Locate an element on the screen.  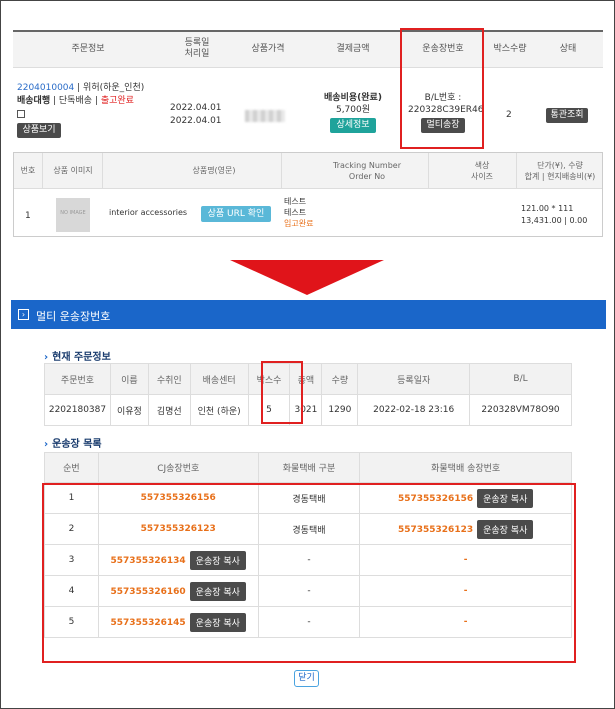
close-button: 닫기 is located at coordinates (306, 678).